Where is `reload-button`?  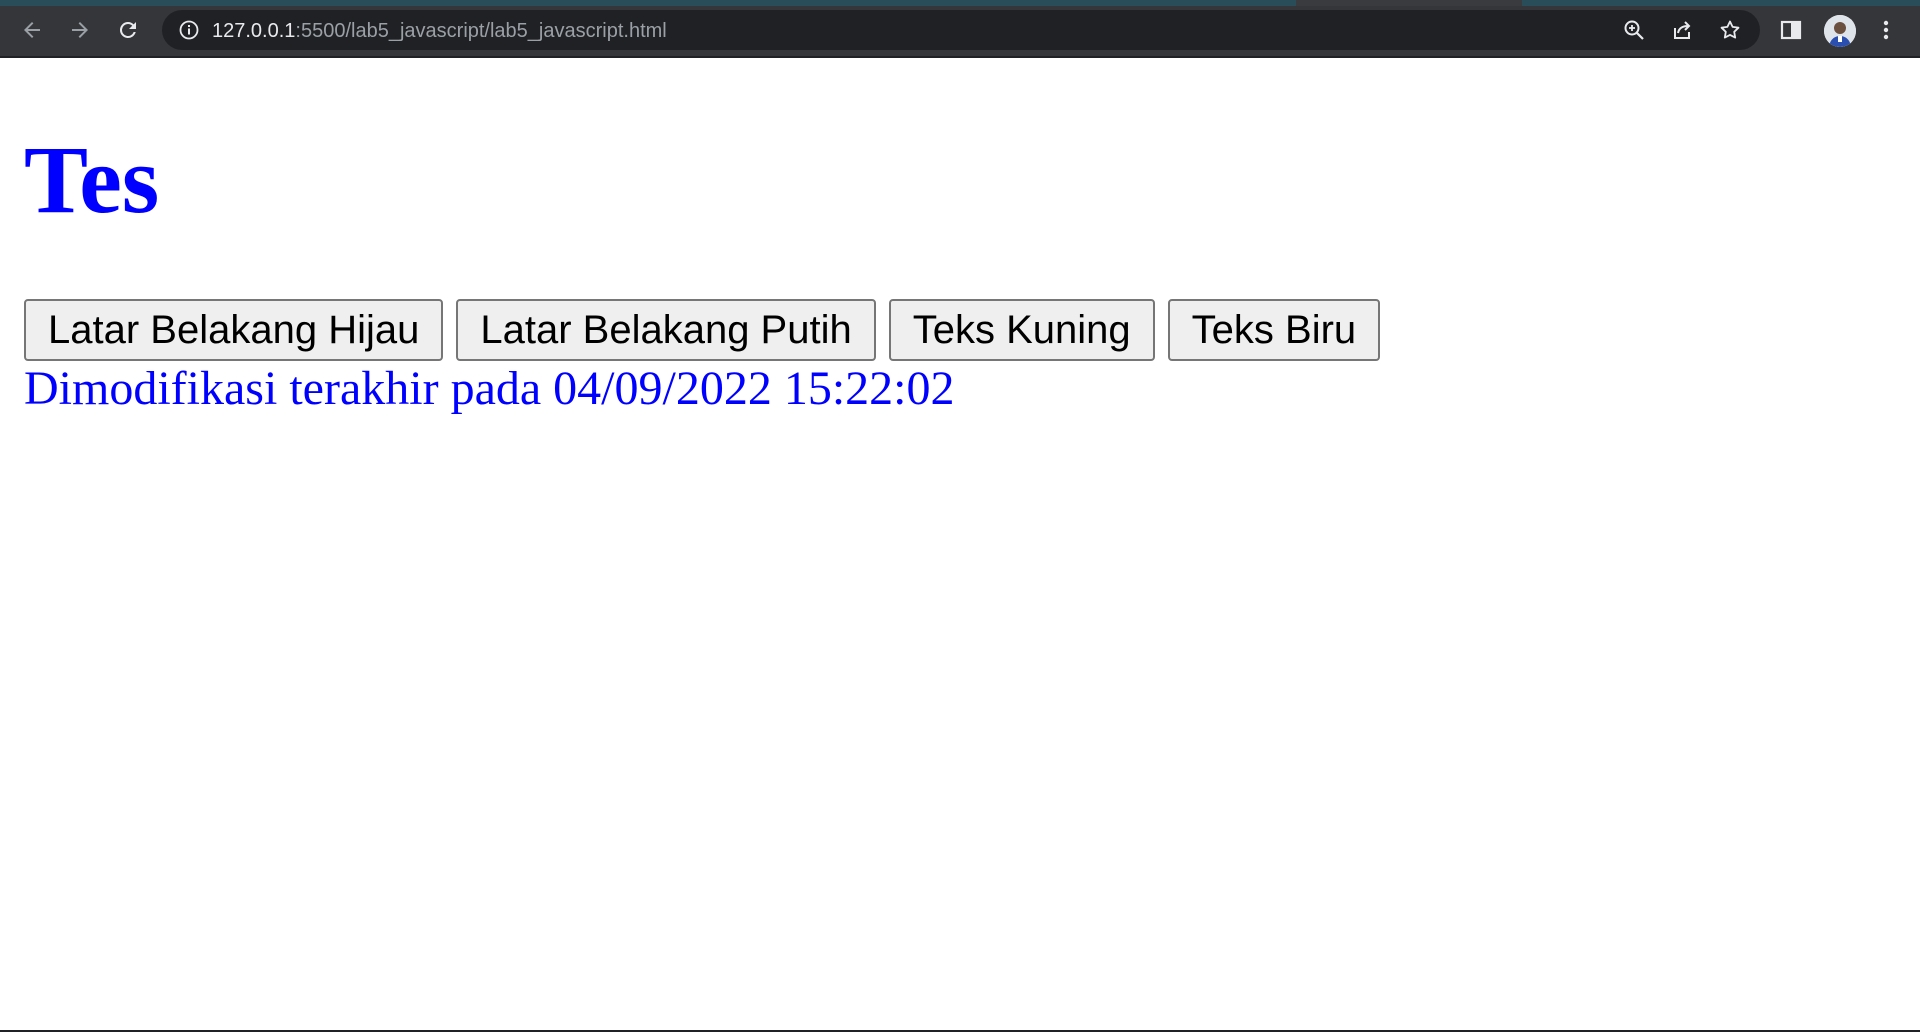
reload-button is located at coordinates (128, 30).